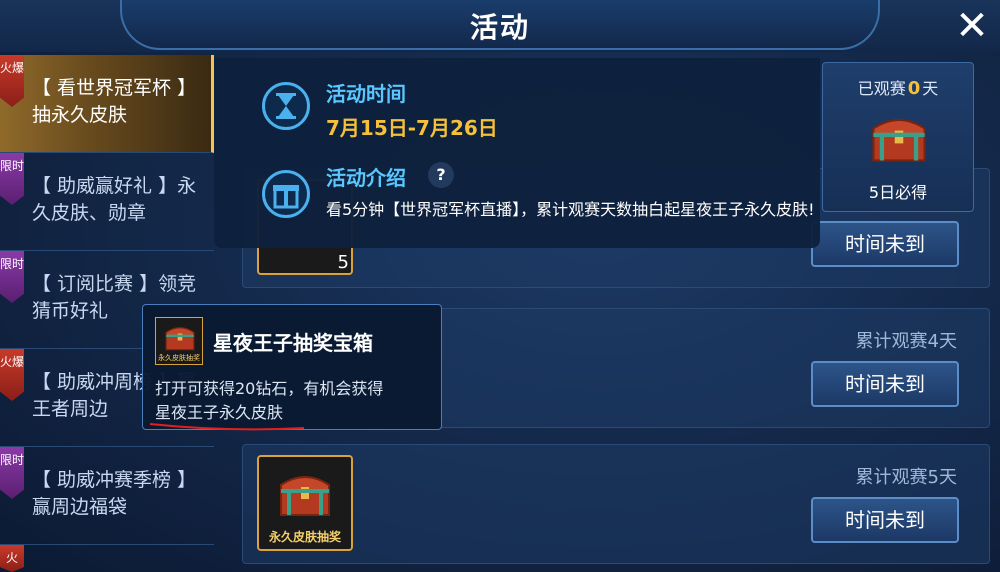 This screenshot has width=1000, height=572. I want to click on requirement-text: 累计观赛5天, so click(906, 477).